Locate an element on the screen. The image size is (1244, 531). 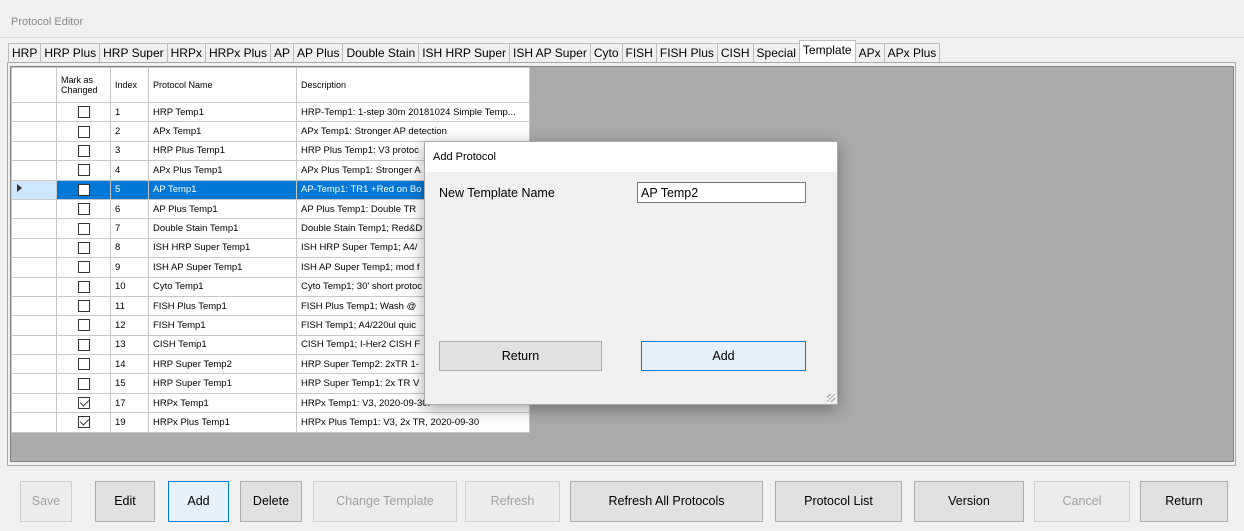
index-cell: 9 is located at coordinates (129, 267).